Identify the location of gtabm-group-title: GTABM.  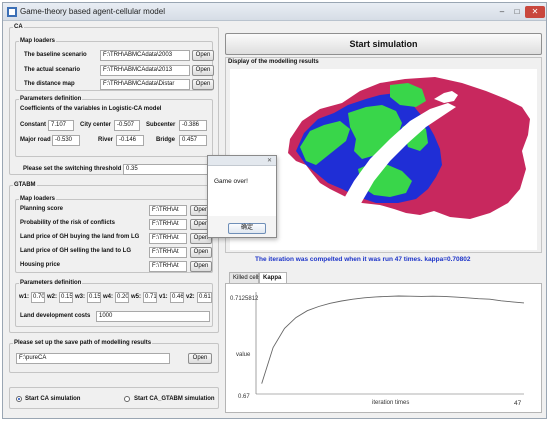
(25, 185).